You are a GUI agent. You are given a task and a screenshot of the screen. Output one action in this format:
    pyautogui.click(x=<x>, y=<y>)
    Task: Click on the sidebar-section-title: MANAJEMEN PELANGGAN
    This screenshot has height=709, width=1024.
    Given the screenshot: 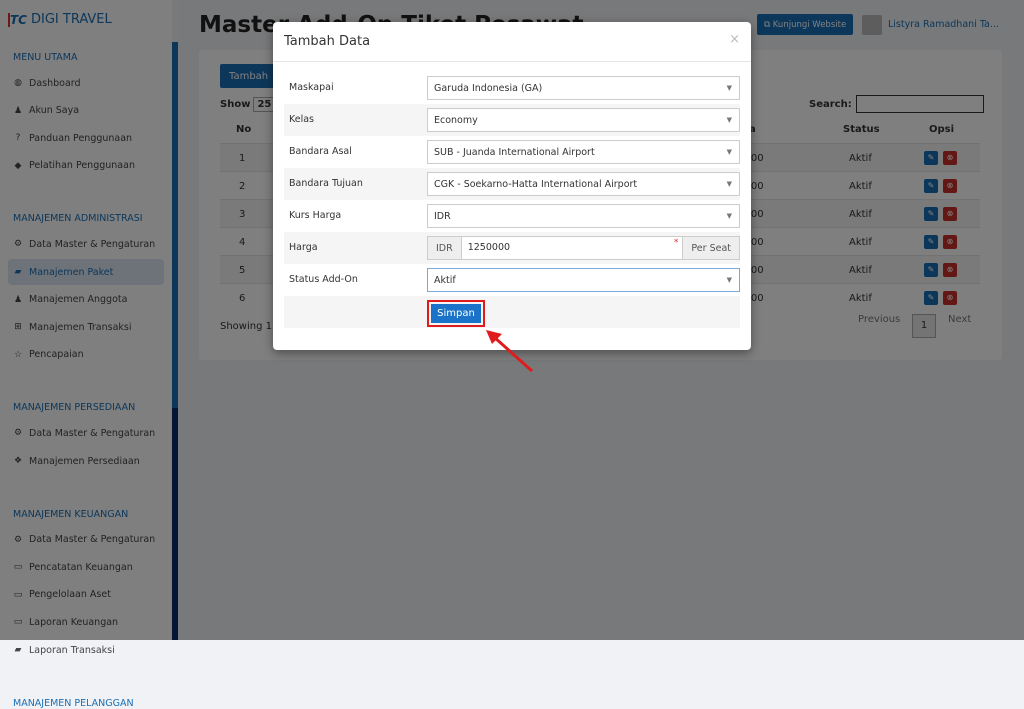 What is the action you would take?
    pyautogui.click(x=73, y=703)
    